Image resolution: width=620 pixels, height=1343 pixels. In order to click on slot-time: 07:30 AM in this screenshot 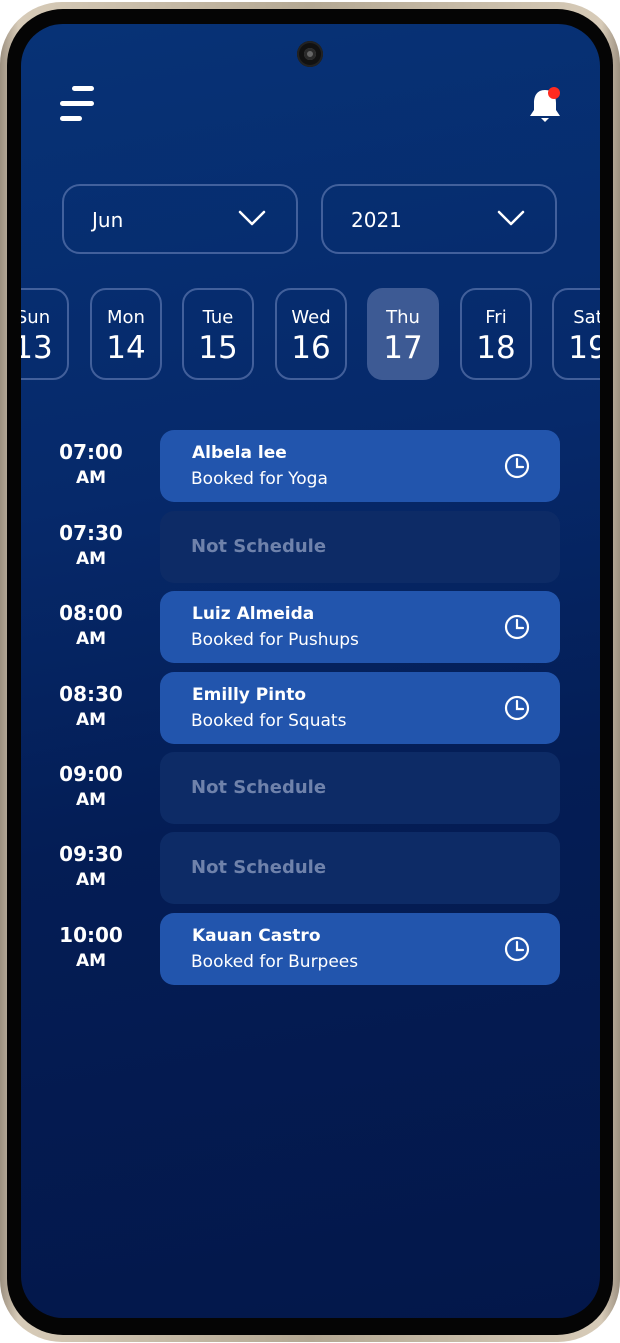, I will do `click(91, 540)`.